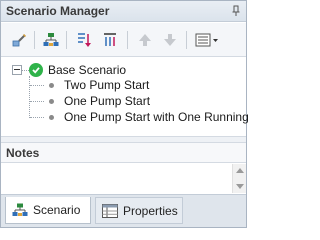 This screenshot has height=240, width=320. Describe the element at coordinates (23, 153) in the screenshot. I see `notes-title: Notes` at that location.